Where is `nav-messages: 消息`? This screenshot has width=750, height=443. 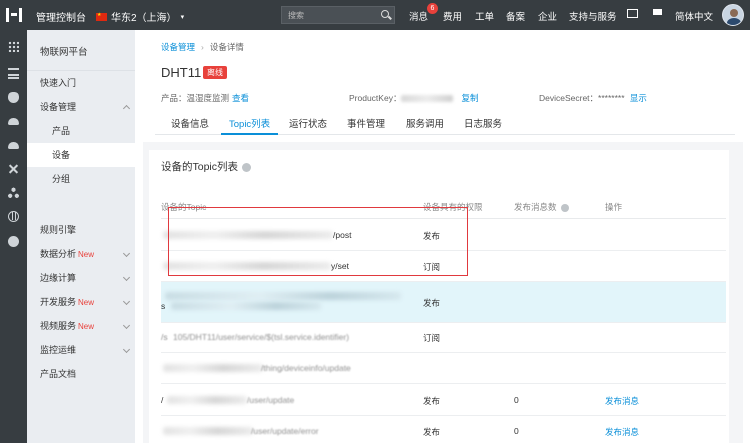 nav-messages: 消息 is located at coordinates (418, 16).